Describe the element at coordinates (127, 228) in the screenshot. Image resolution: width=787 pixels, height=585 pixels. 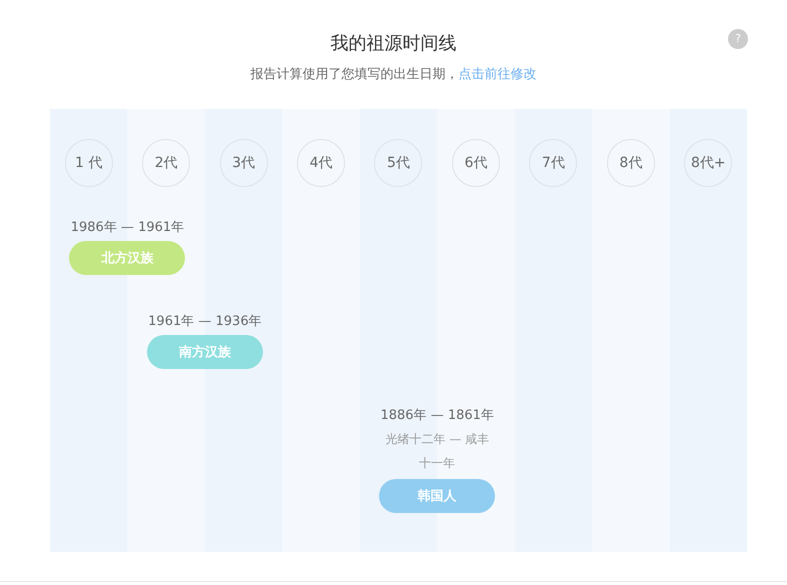
I see `year-range: 1986年 — 1961年` at that location.